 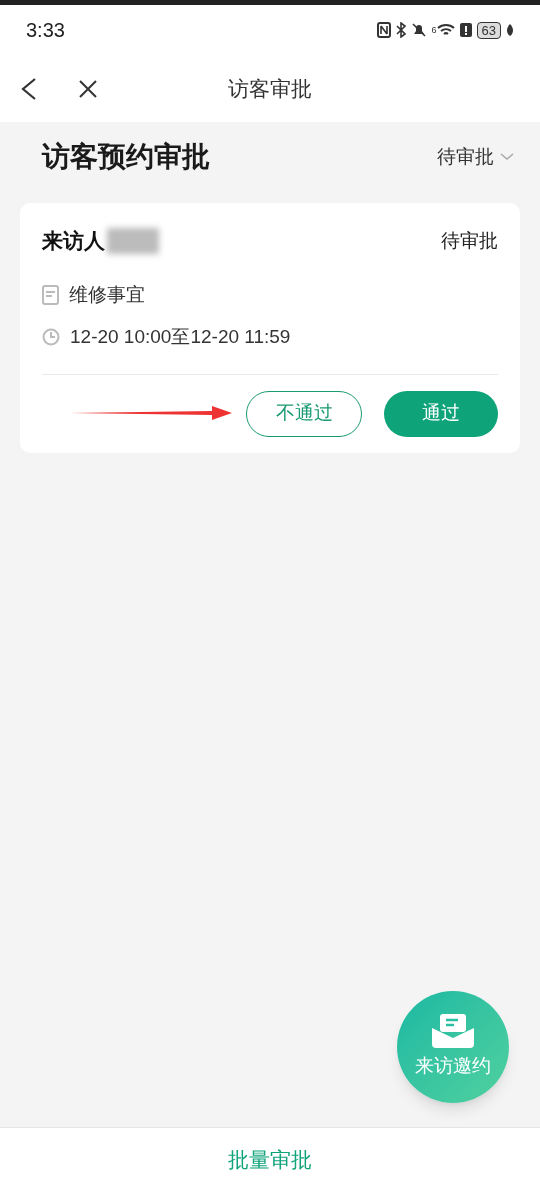 What do you see at coordinates (180, 337) in the screenshot?
I see `time-text: 12-20 10:00至12-20 11:59` at bounding box center [180, 337].